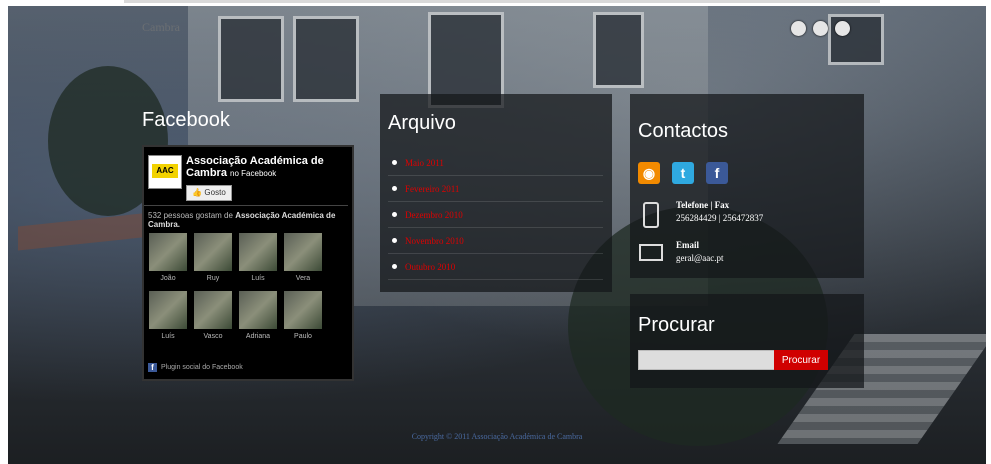  Describe the element at coordinates (703, 205) in the screenshot. I see `phone-label: Telefone | Fax` at that location.